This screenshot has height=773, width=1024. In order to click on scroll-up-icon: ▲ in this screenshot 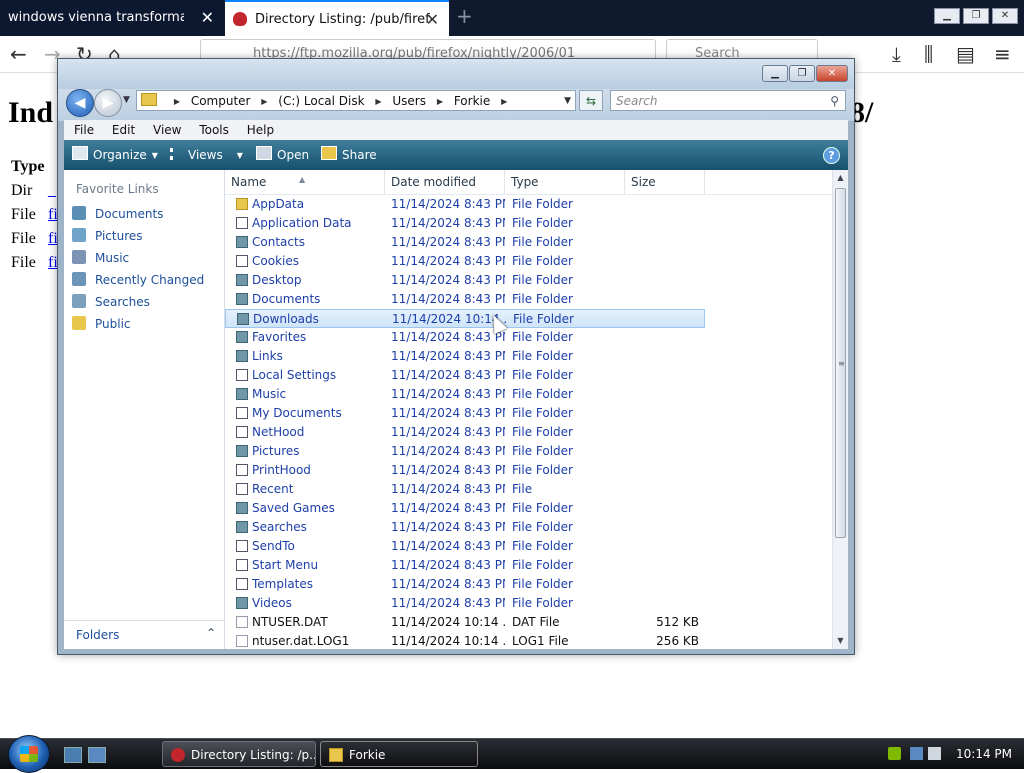, I will do `click(840, 178)`.